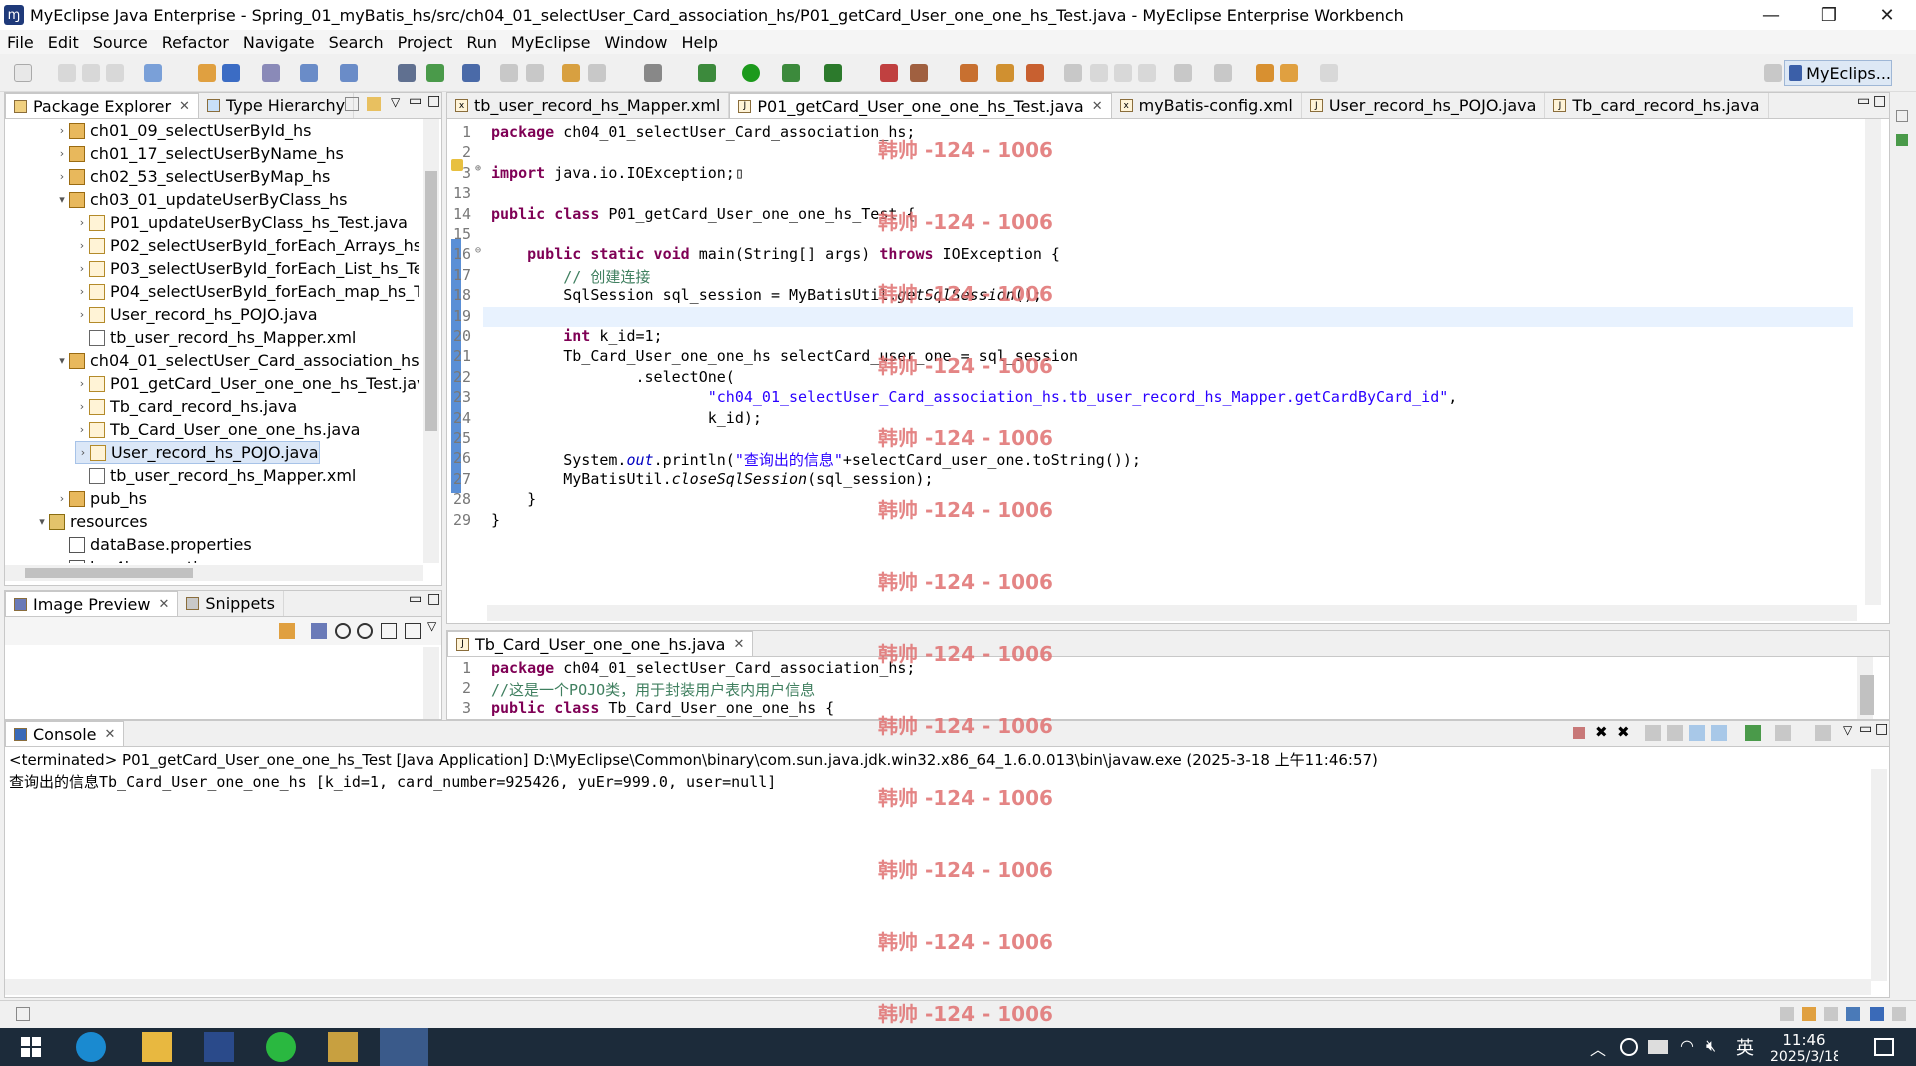 The height and width of the screenshot is (1066, 1916). I want to click on run-server-icon, so click(349, 73).